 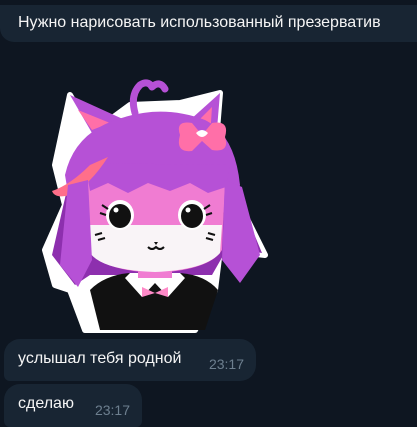 I want to click on message-text: сделаю, so click(x=46, y=403).